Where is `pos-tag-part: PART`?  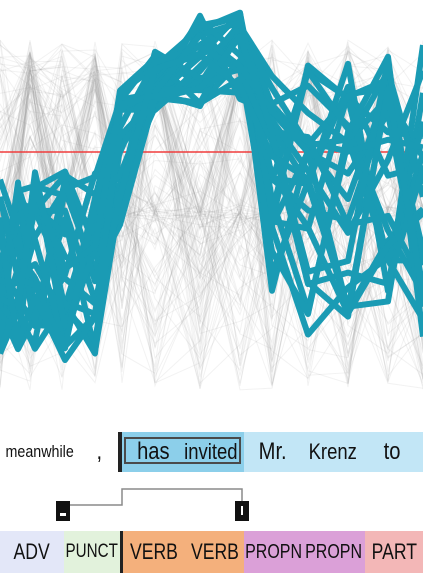
pos-tag-part: PART is located at coordinates (394, 552).